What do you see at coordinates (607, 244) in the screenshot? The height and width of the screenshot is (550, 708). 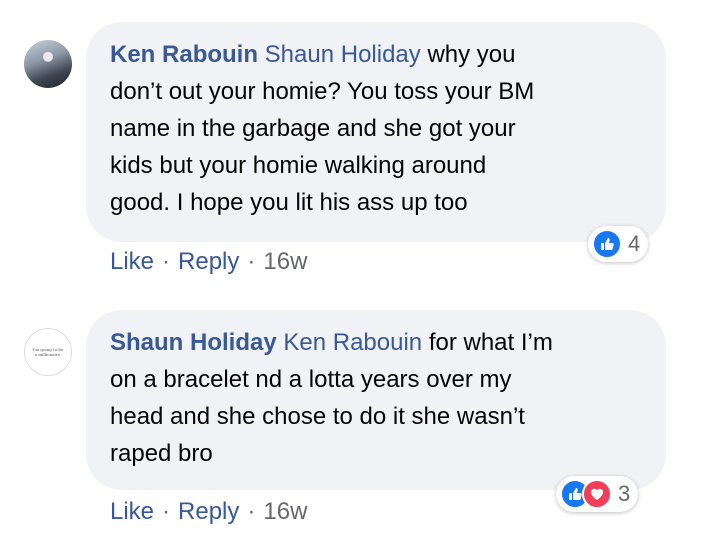 I see `like-icon` at bounding box center [607, 244].